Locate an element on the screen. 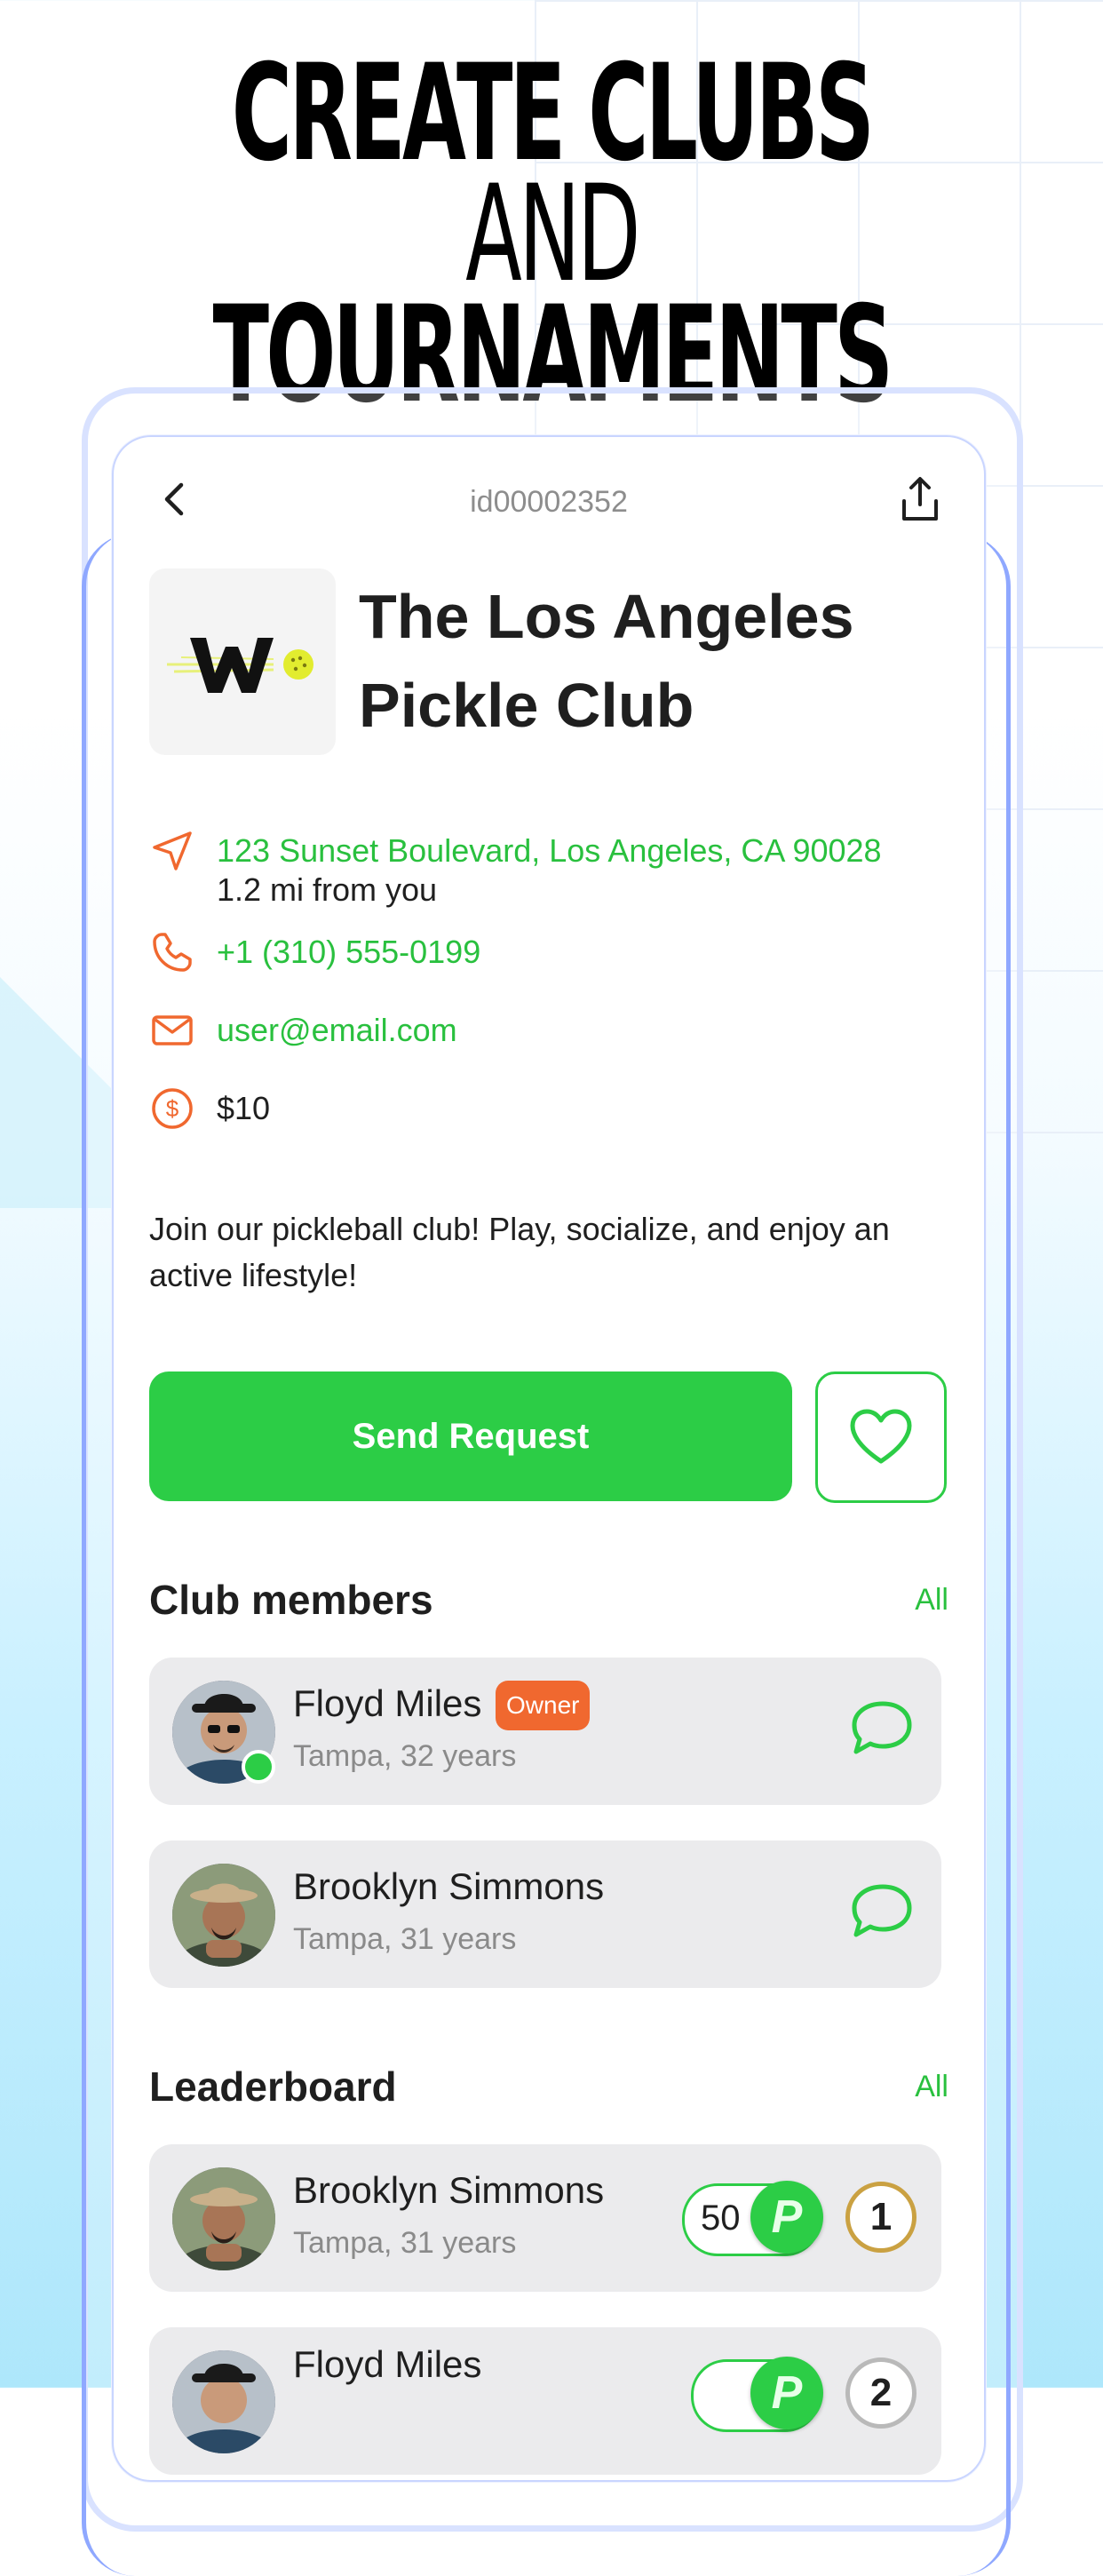 The image size is (1103, 2576). mail-icon is located at coordinates (172, 1030).